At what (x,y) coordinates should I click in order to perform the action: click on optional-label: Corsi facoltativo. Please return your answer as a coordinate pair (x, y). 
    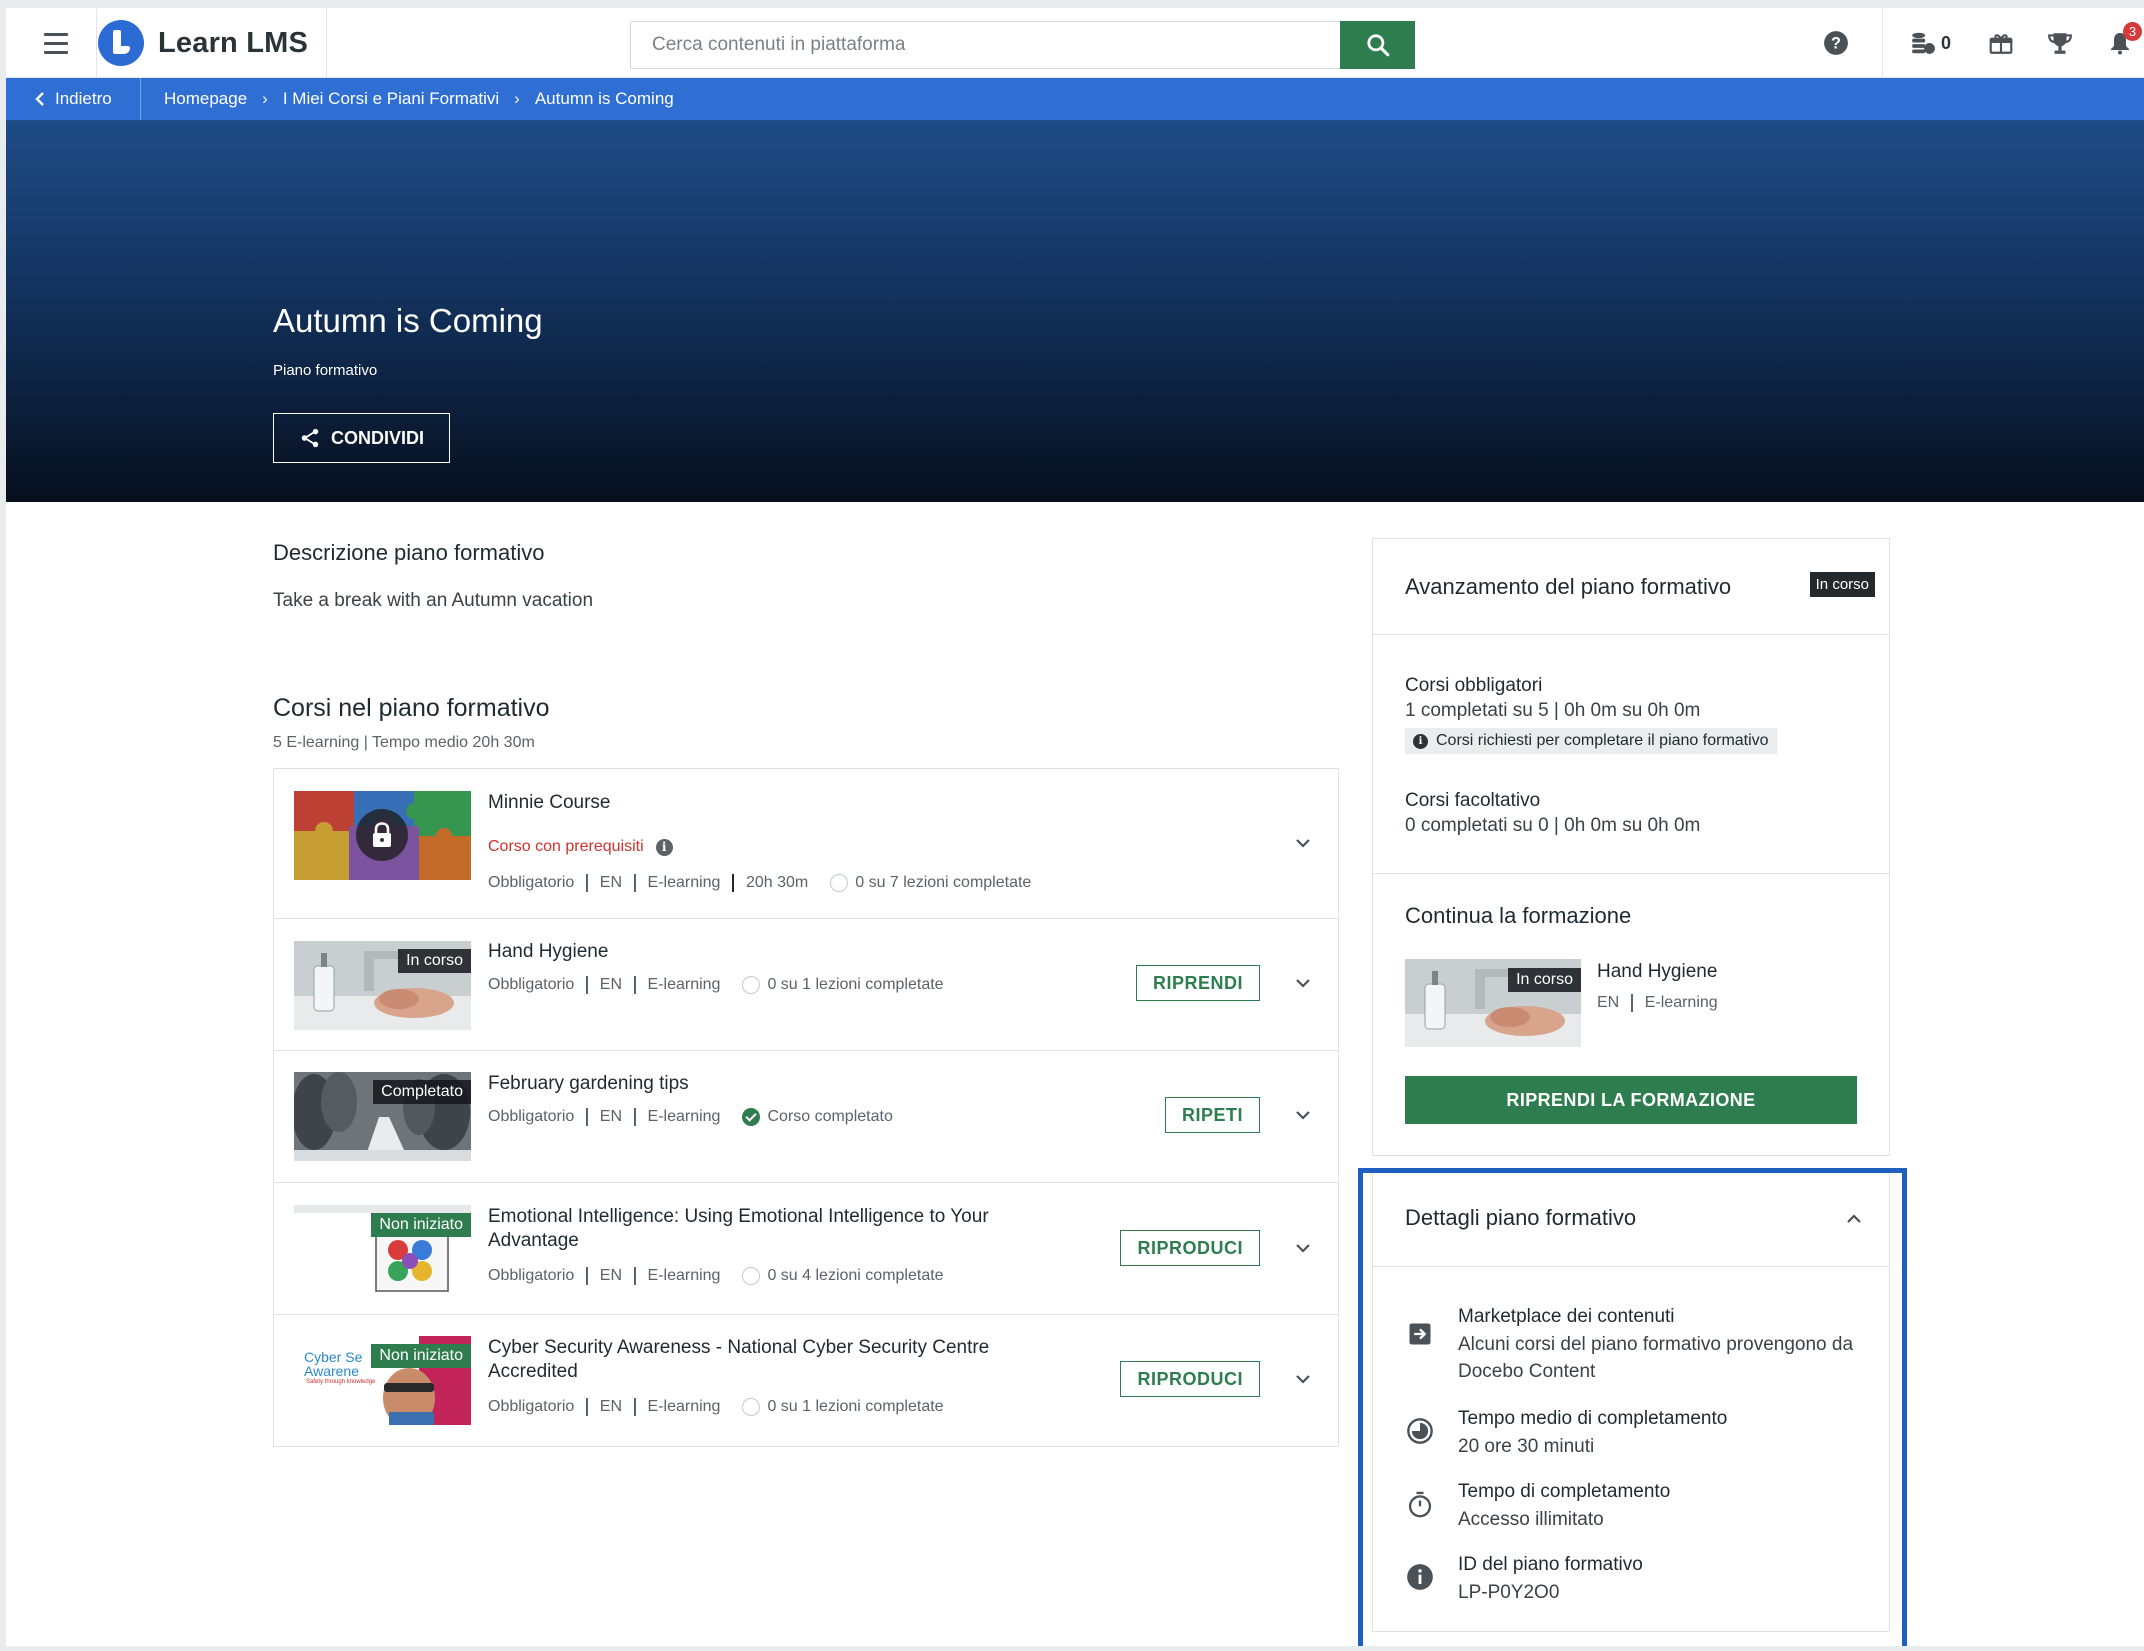
    Looking at the image, I should click on (1473, 800).